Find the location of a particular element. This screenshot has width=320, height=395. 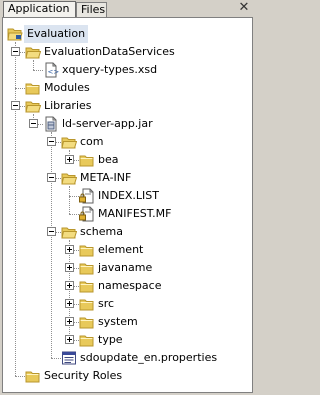

tree-node-label: element is located at coordinates (121, 249).